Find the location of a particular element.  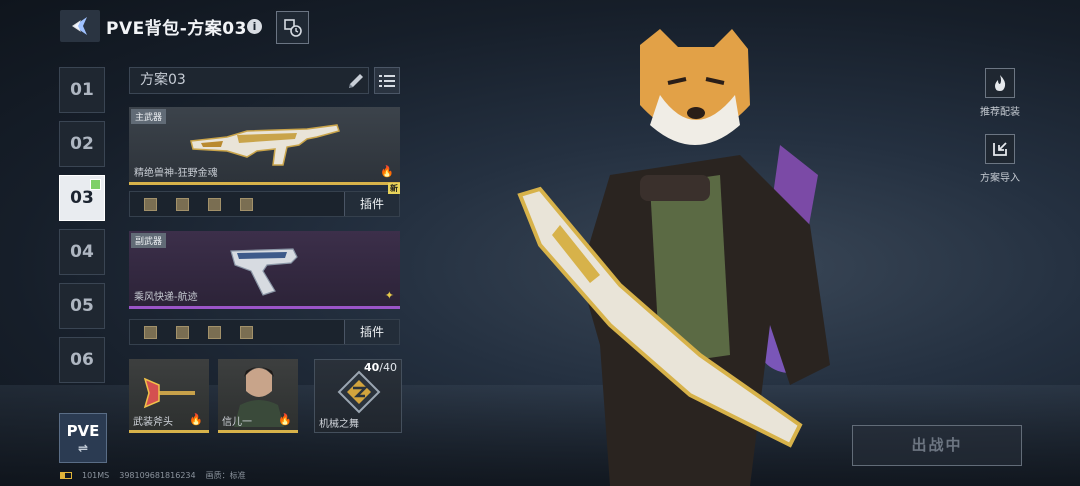

primary-plugin-row: 插件 新 is located at coordinates (264, 200).